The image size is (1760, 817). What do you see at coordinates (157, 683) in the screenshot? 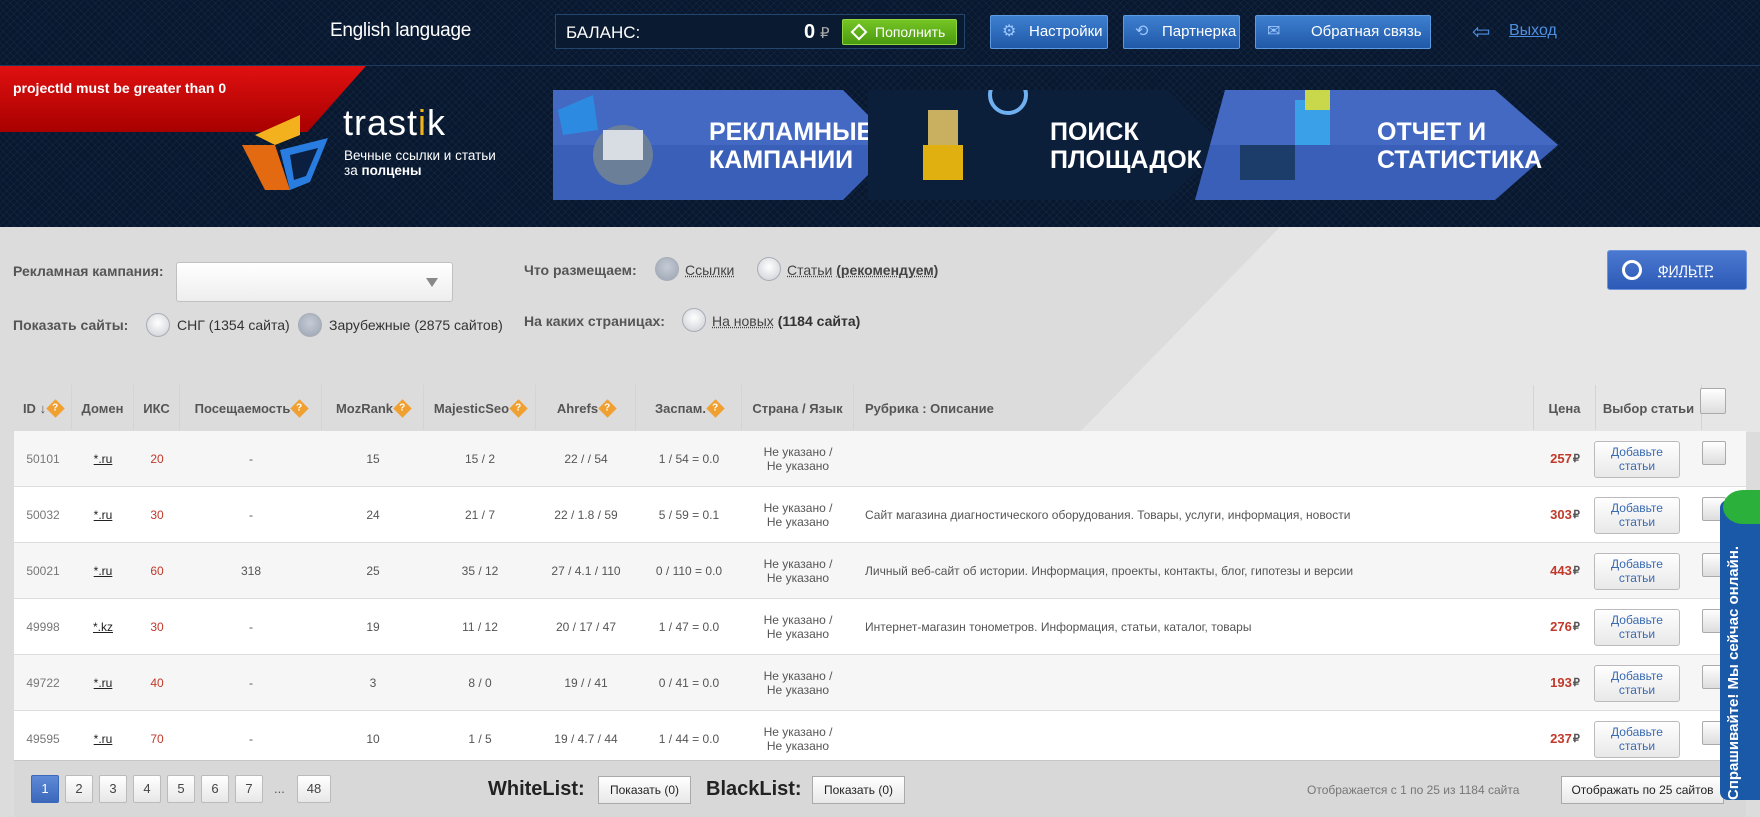
I see `cell-iks: 40` at bounding box center [157, 683].